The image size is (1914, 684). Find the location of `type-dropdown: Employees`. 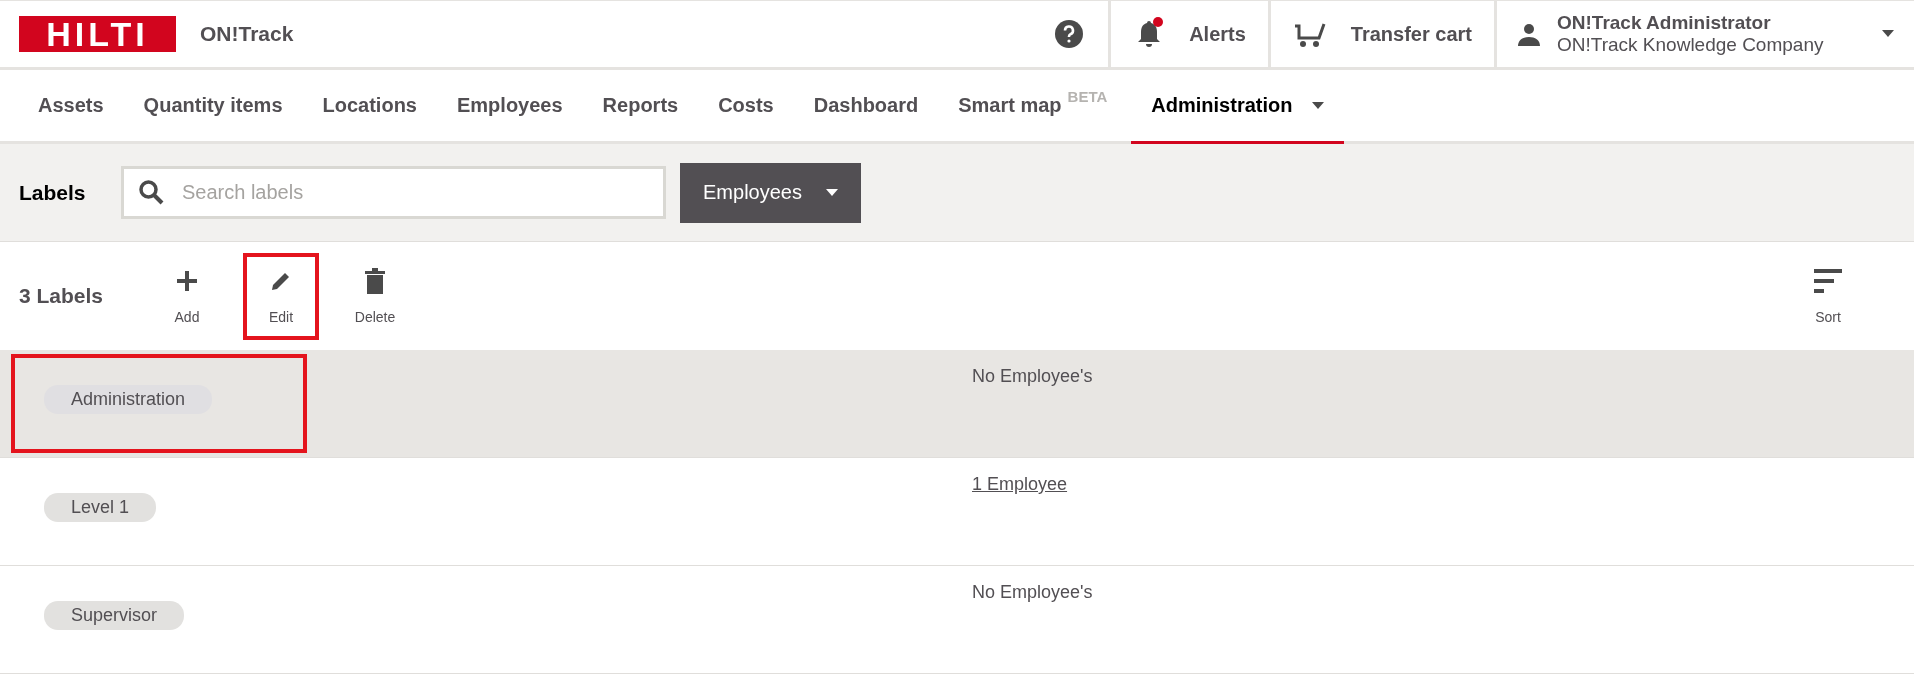

type-dropdown: Employees is located at coordinates (770, 192).